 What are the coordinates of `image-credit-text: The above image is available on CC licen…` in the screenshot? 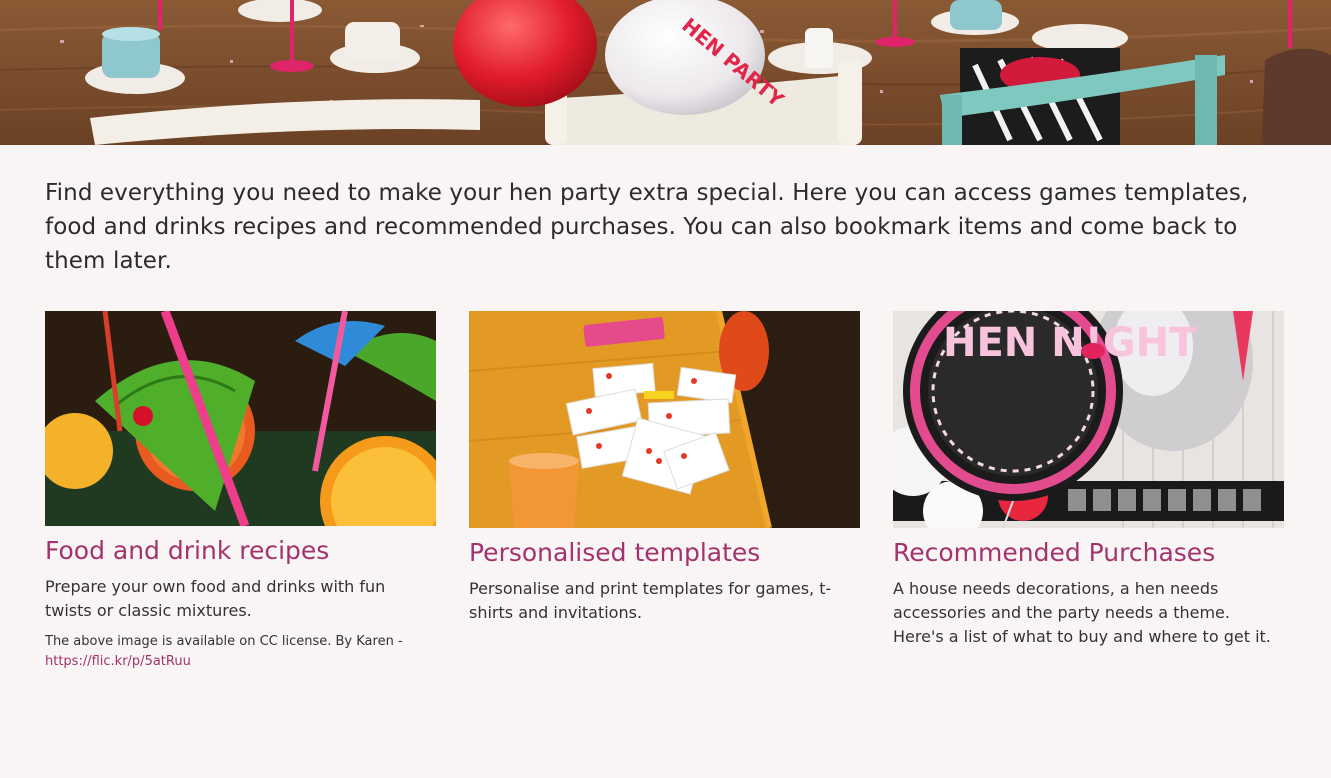 It's located at (224, 641).